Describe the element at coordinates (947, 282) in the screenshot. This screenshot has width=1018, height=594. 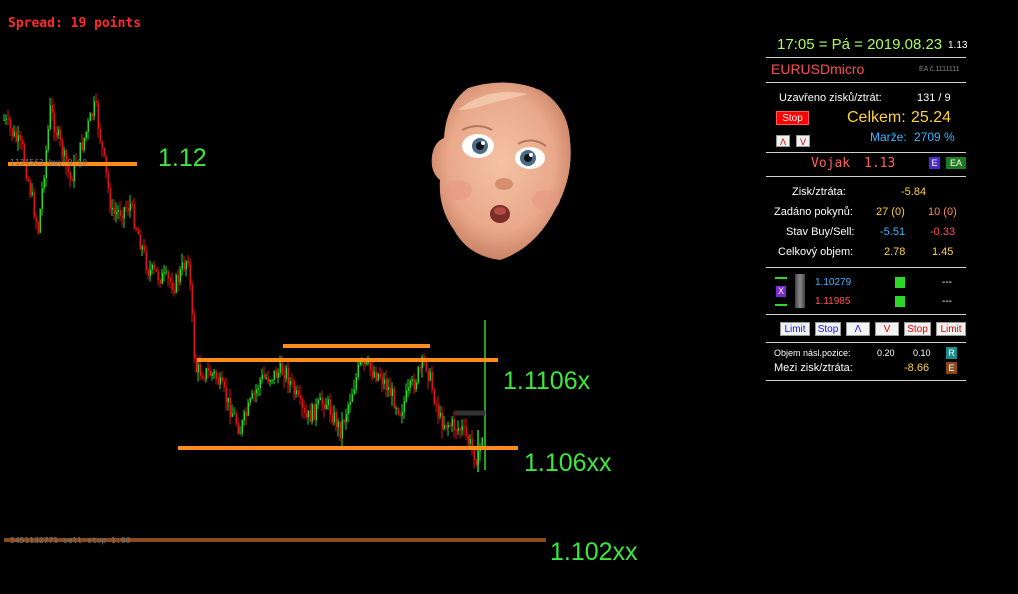
I see `buy-dash: ---` at that location.